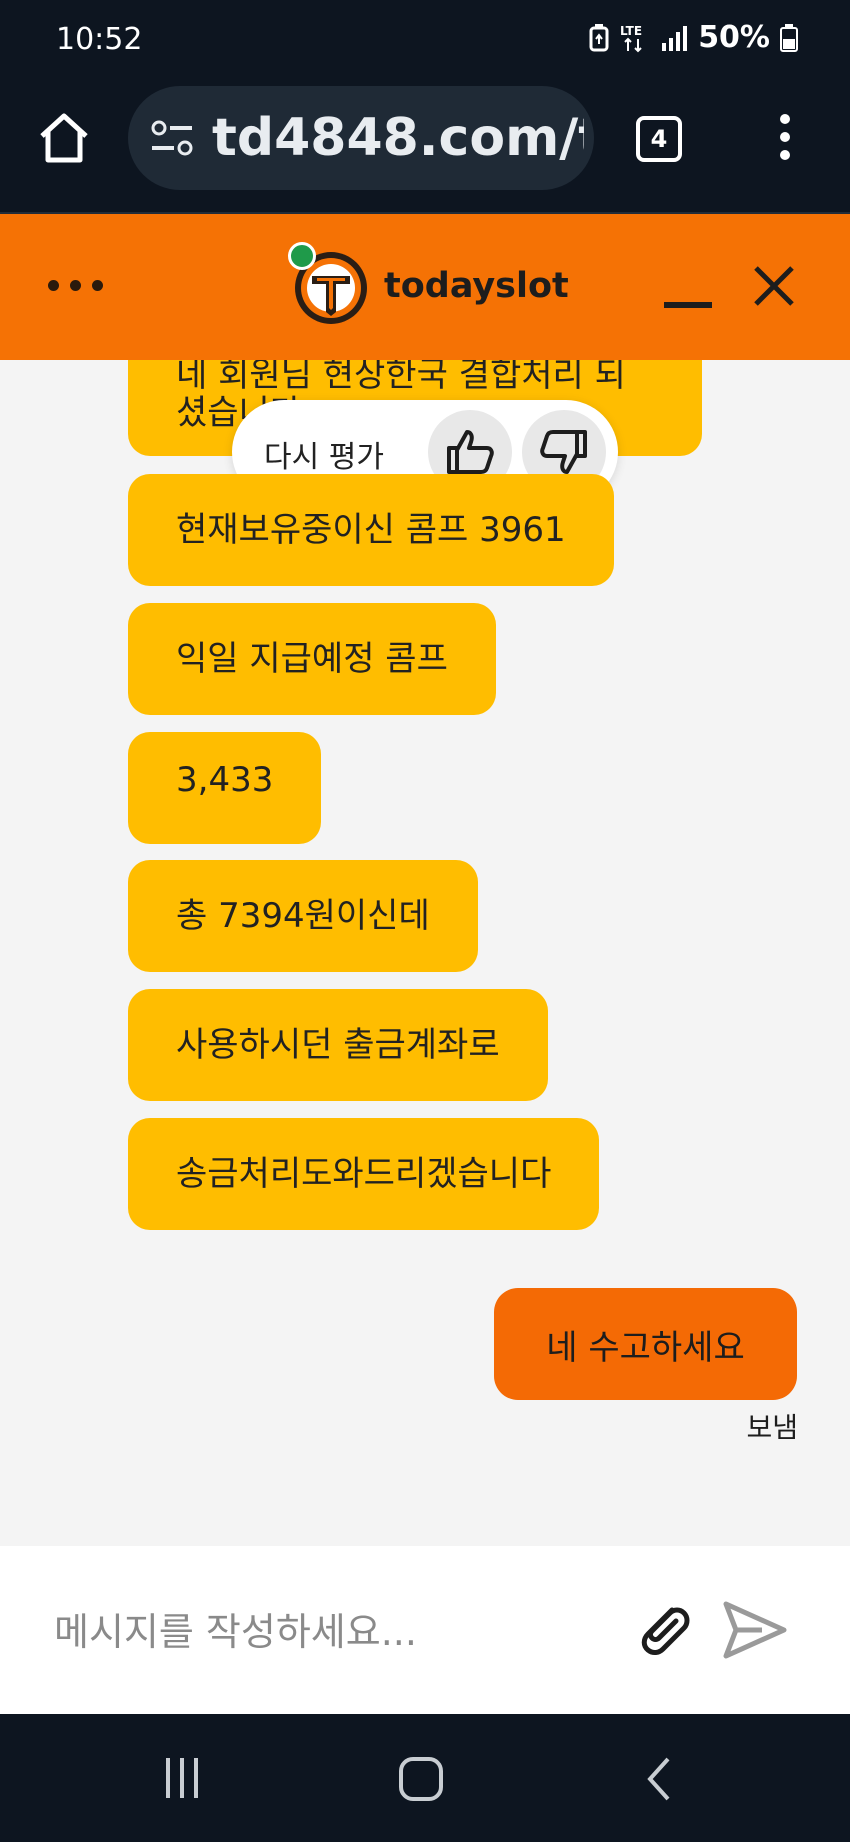  What do you see at coordinates (772, 1427) in the screenshot?
I see `sent-status: 보냄` at bounding box center [772, 1427].